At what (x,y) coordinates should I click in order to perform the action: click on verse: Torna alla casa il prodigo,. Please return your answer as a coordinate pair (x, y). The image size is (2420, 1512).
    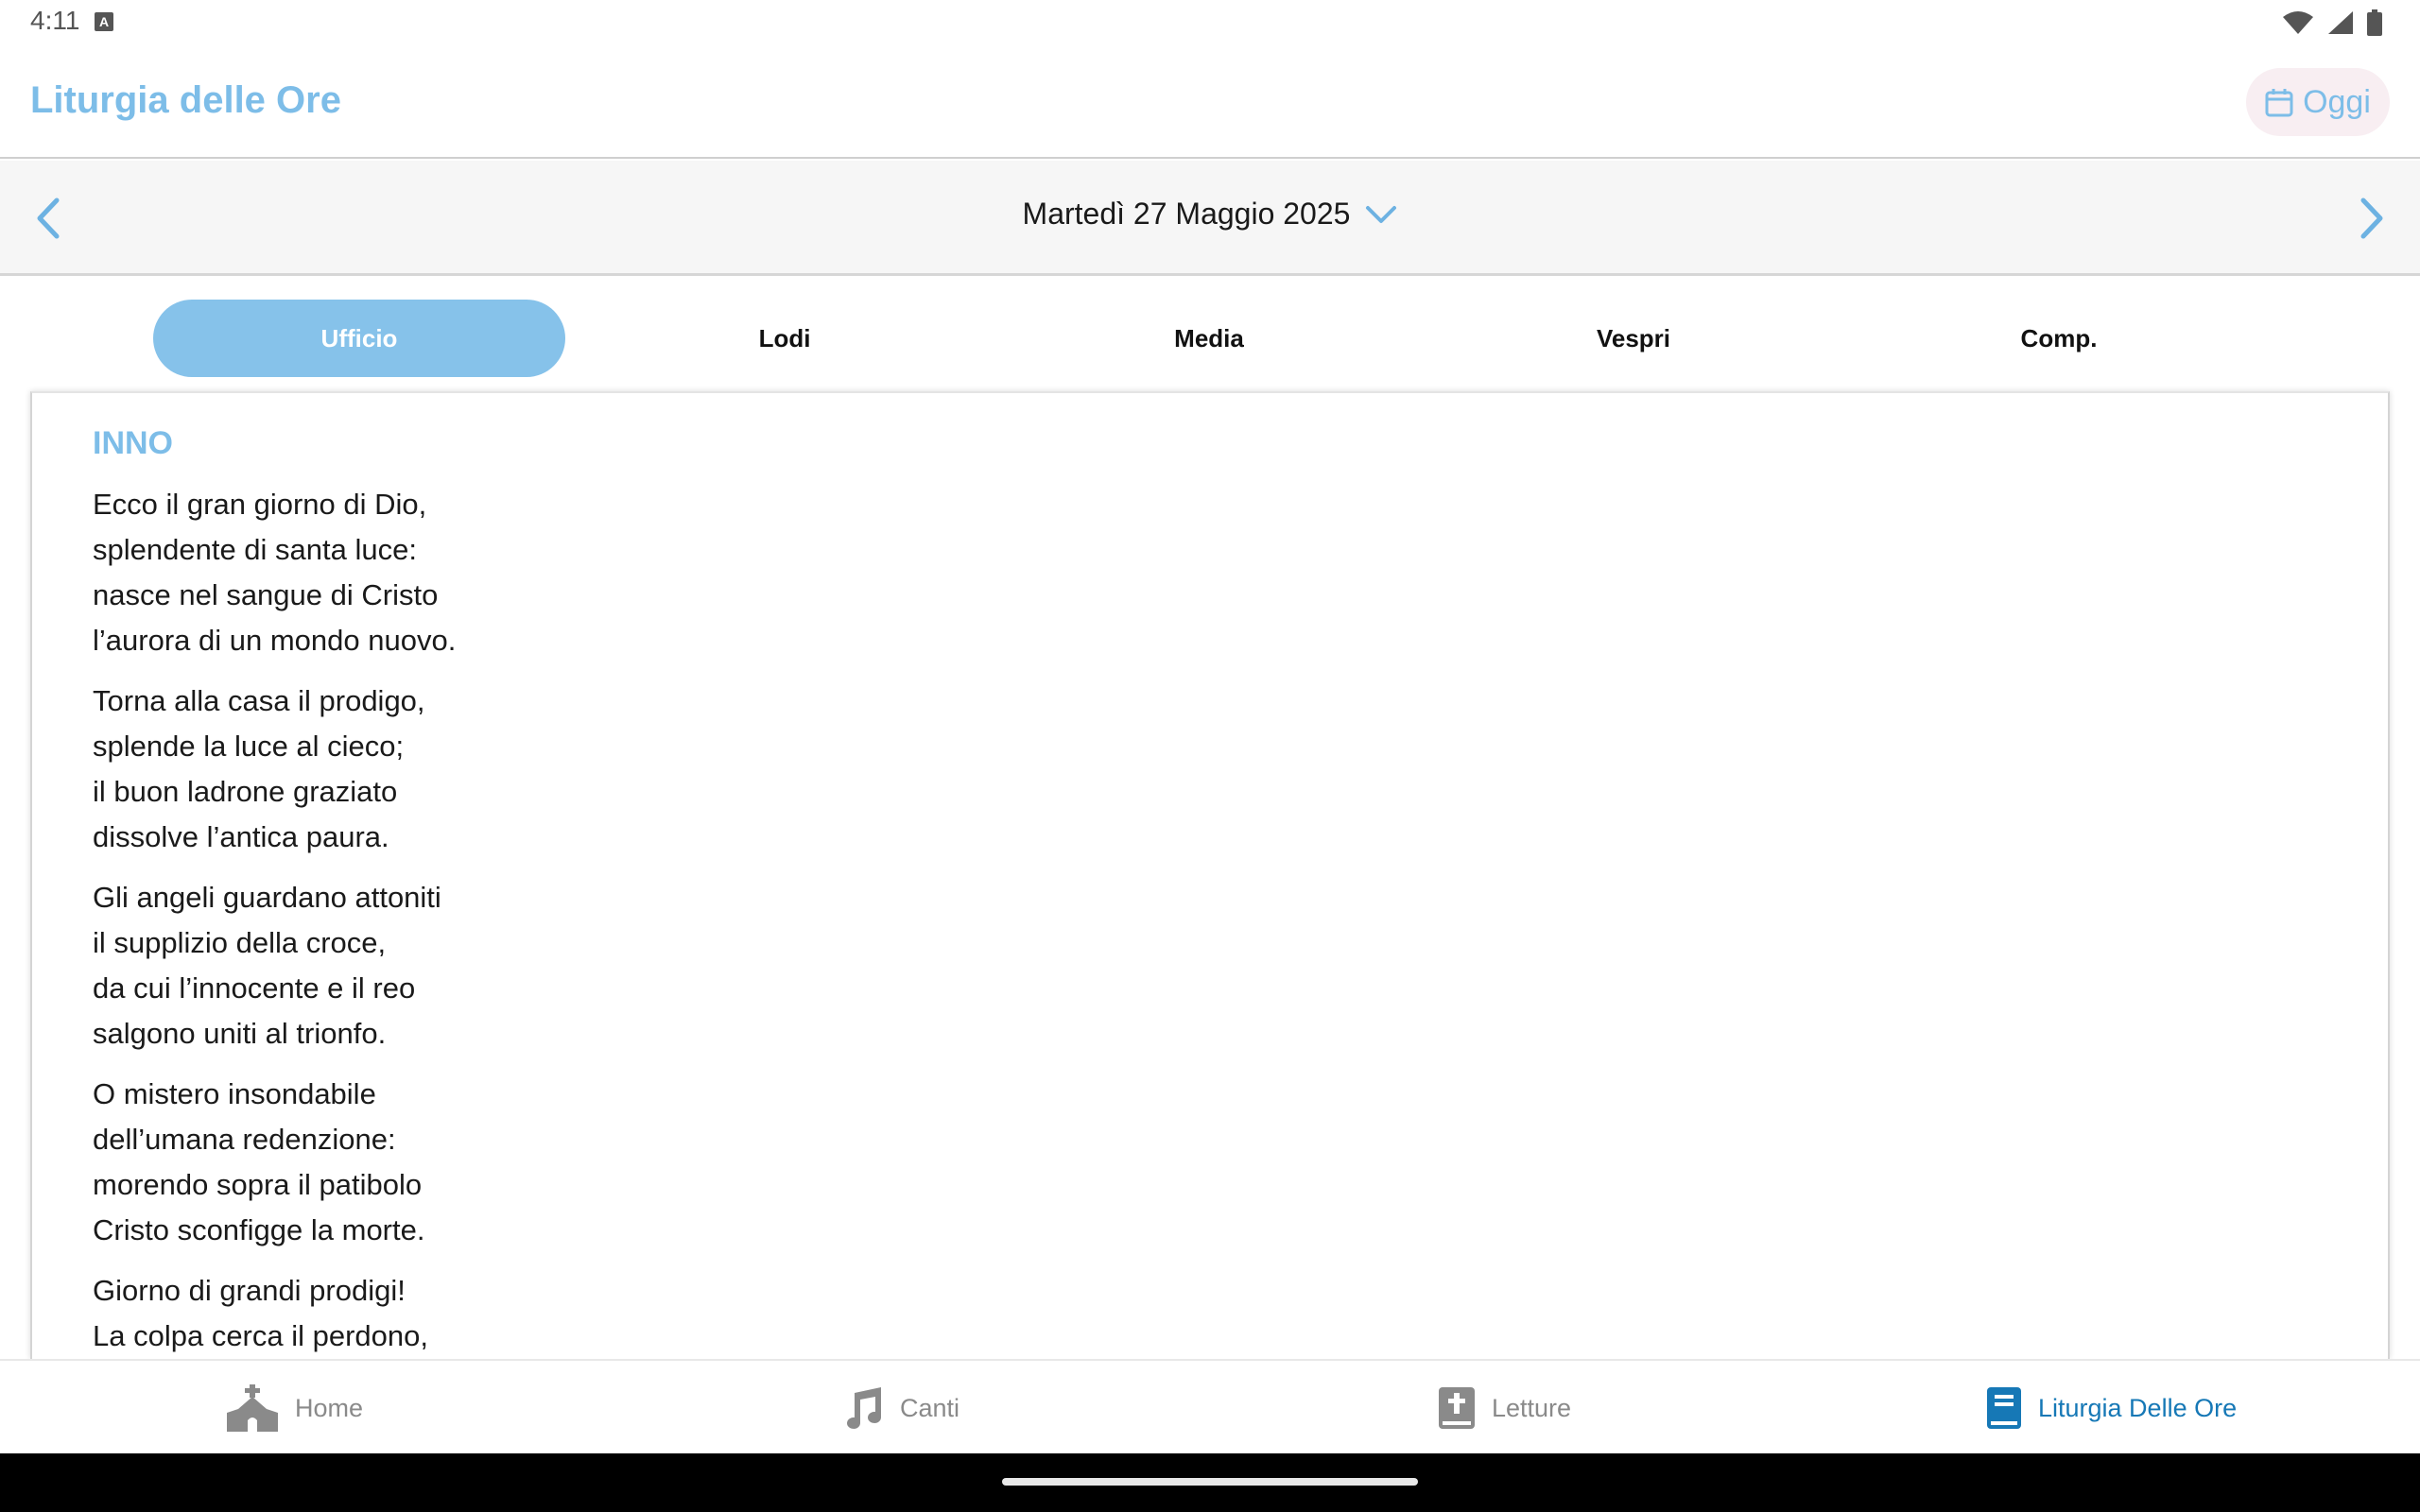
    Looking at the image, I should click on (259, 700).